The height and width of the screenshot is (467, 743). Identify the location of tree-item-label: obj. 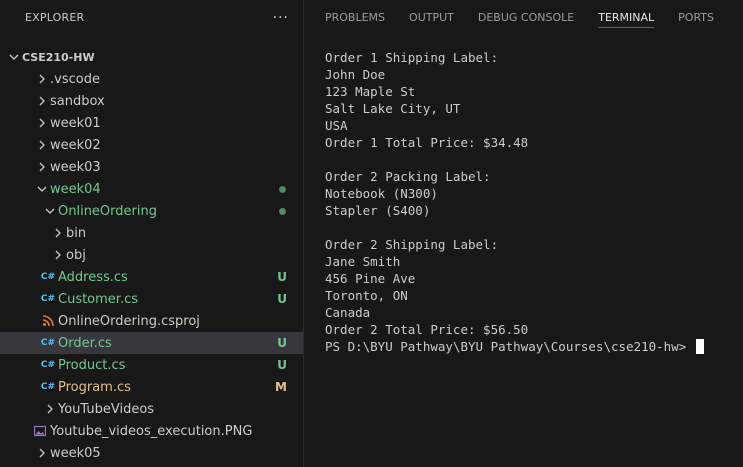
(76, 255).